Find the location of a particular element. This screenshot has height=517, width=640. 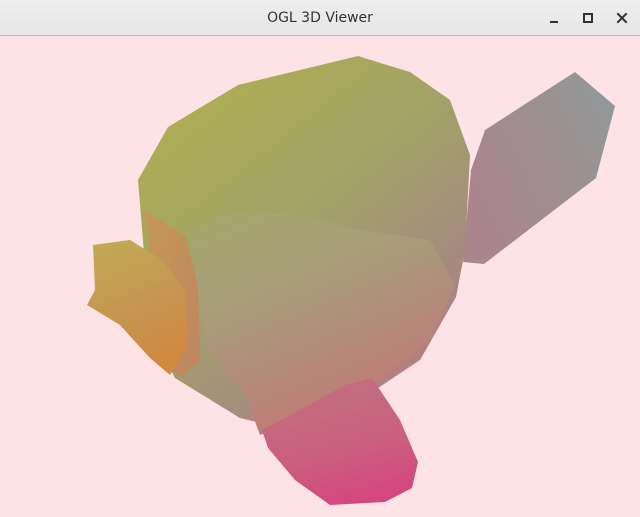

close-button is located at coordinates (622, 18).